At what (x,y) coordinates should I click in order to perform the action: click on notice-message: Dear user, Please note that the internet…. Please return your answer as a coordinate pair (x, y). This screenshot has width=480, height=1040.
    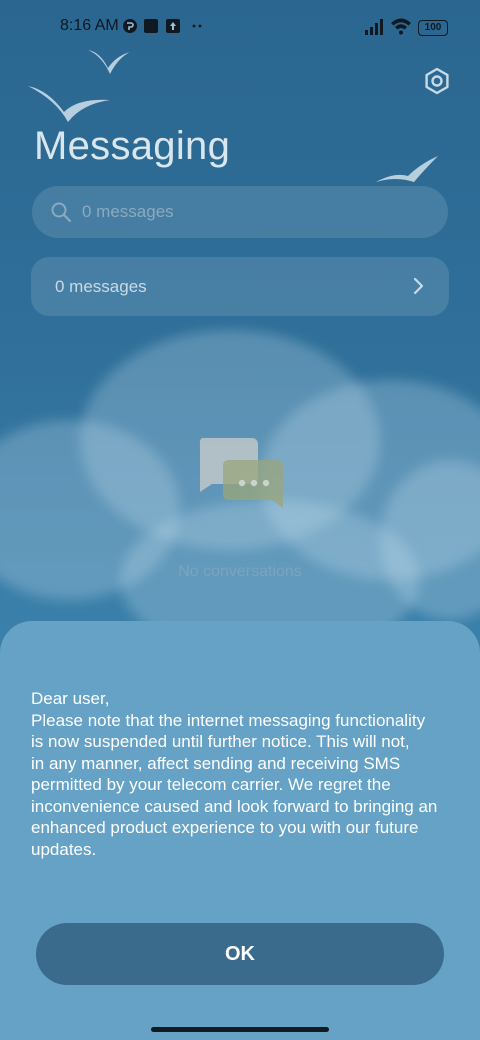
    Looking at the image, I should click on (246, 774).